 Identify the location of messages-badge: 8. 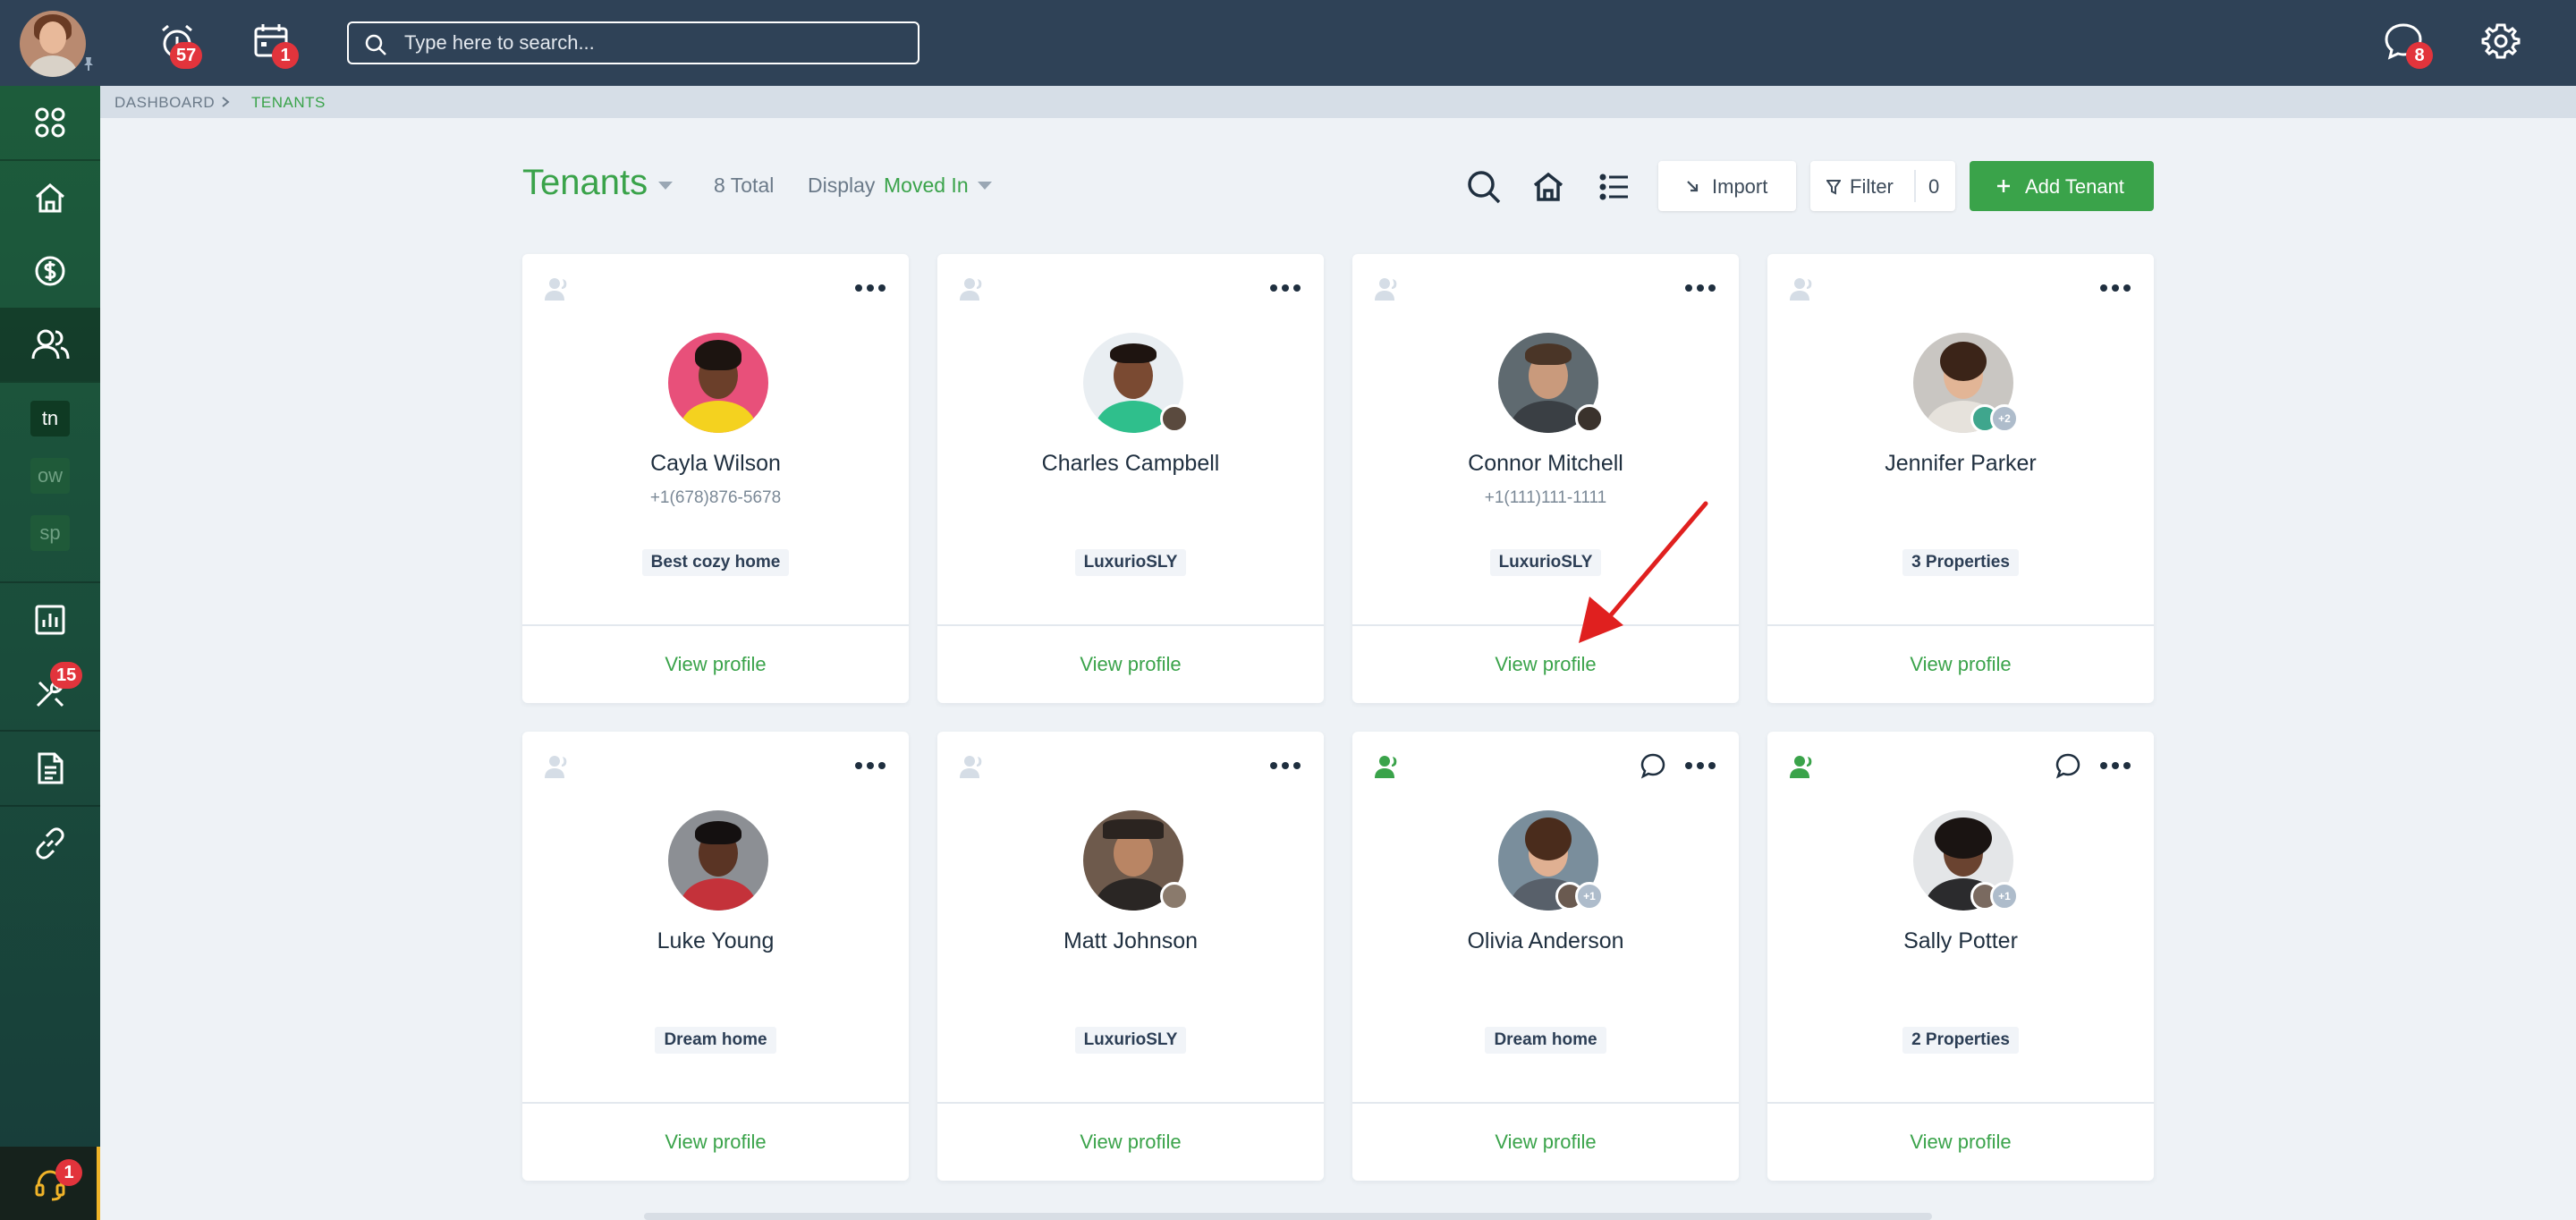
(2419, 56).